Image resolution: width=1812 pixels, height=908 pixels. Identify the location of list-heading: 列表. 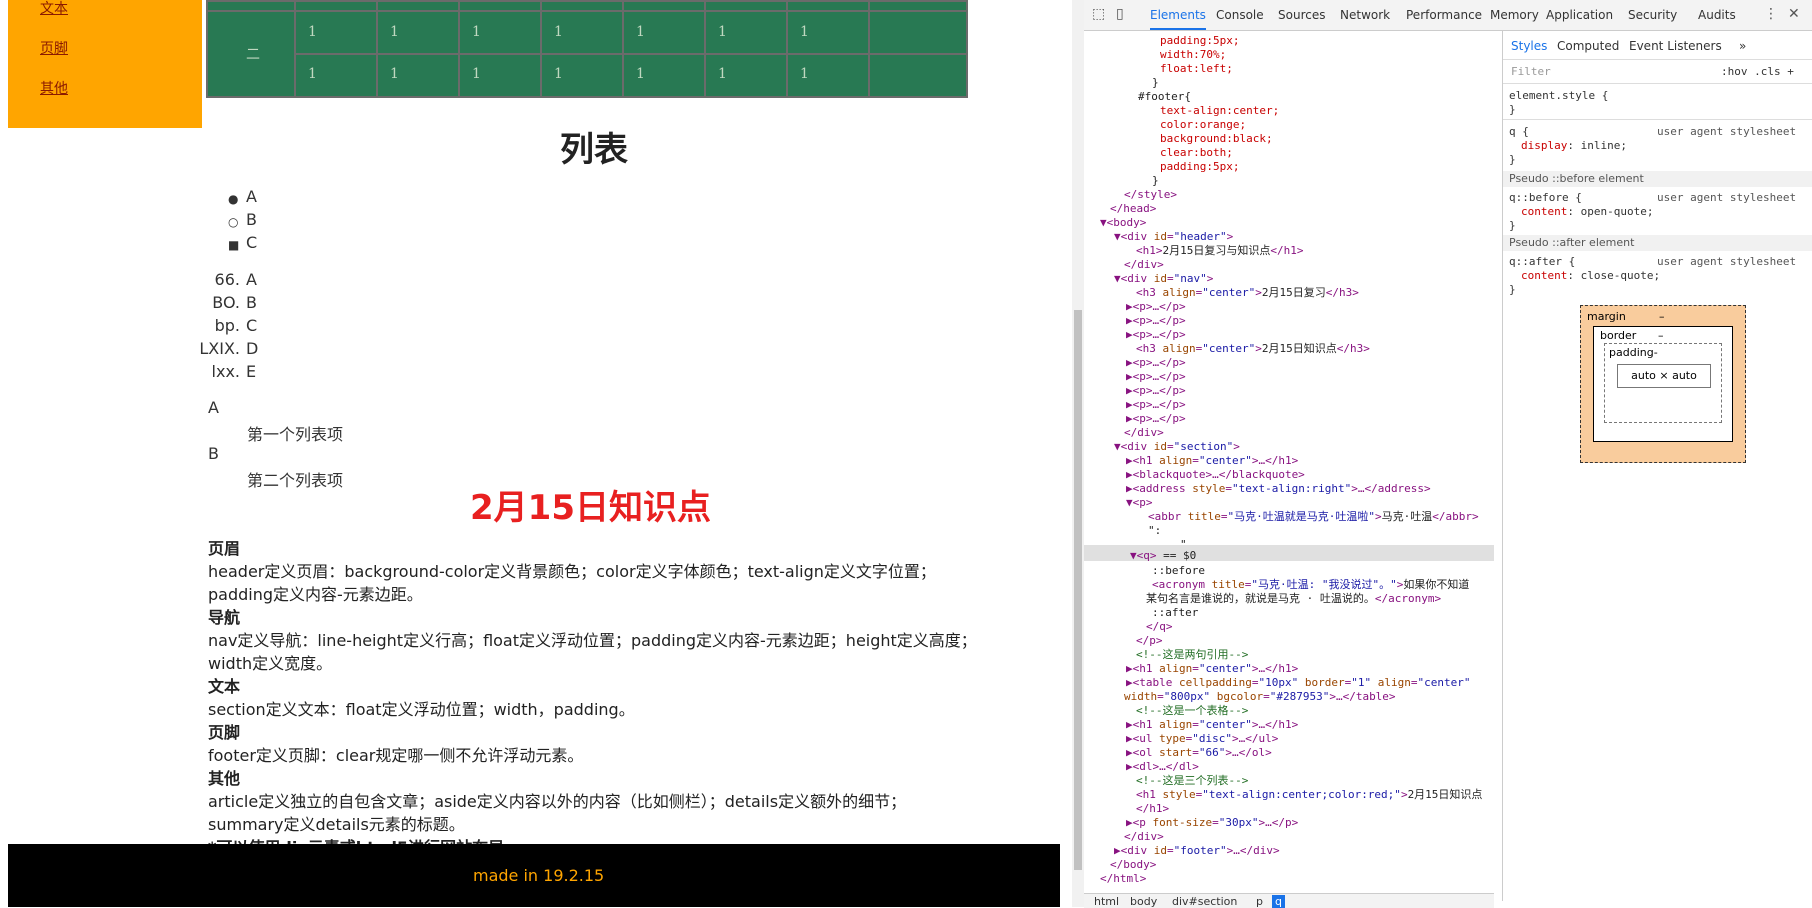
(594, 150).